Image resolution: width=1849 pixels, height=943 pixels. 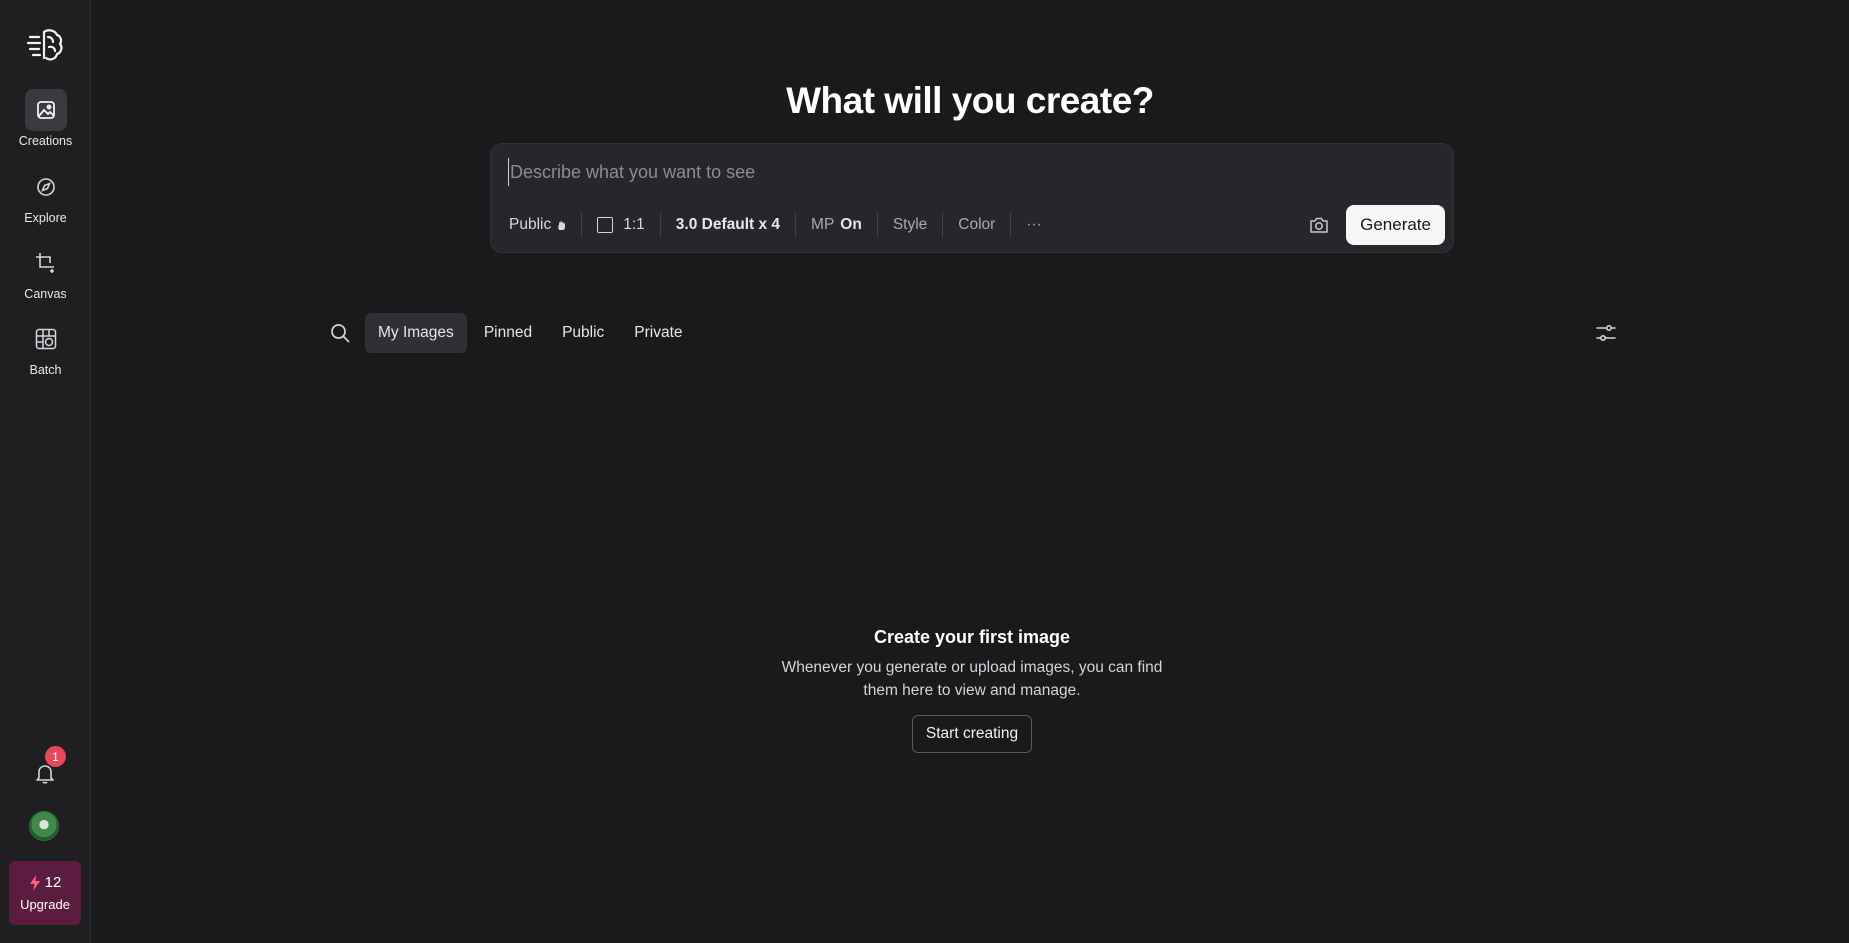 What do you see at coordinates (45, 893) in the screenshot?
I see `upgrade-button: 12 Upgrade` at bounding box center [45, 893].